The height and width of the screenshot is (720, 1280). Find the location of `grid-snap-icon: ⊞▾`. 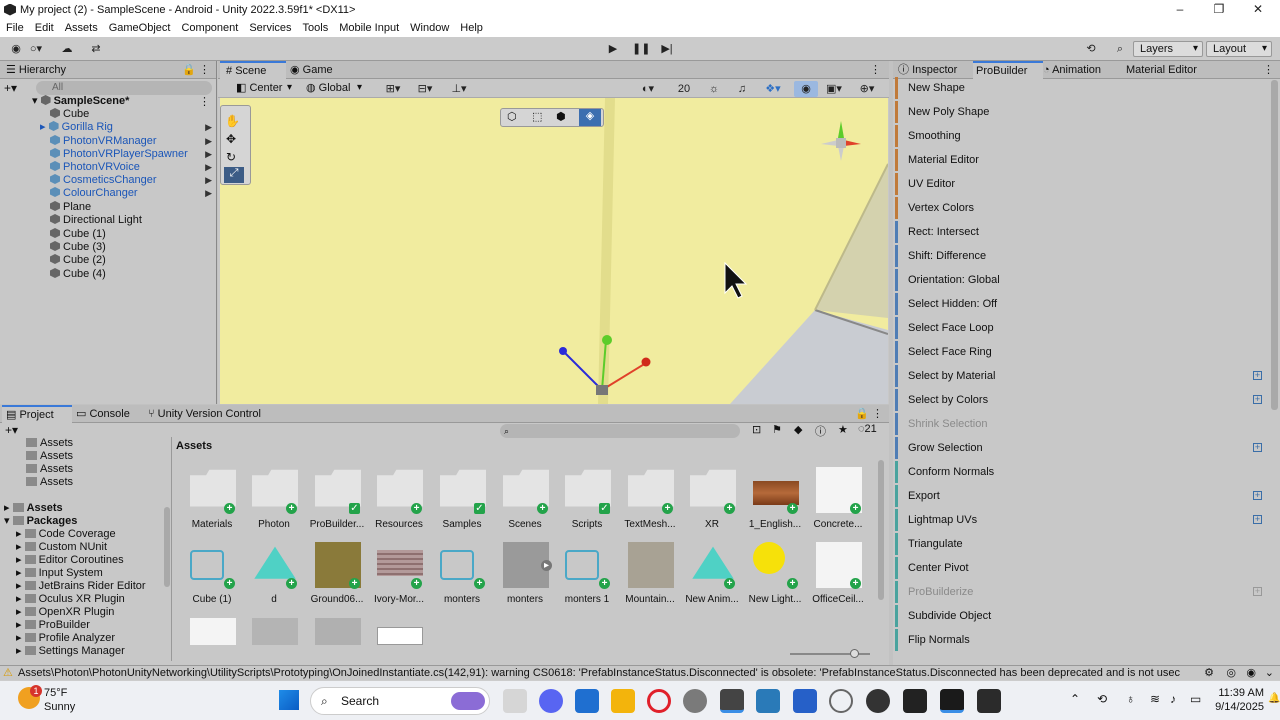

grid-snap-icon: ⊞▾ is located at coordinates (393, 89).